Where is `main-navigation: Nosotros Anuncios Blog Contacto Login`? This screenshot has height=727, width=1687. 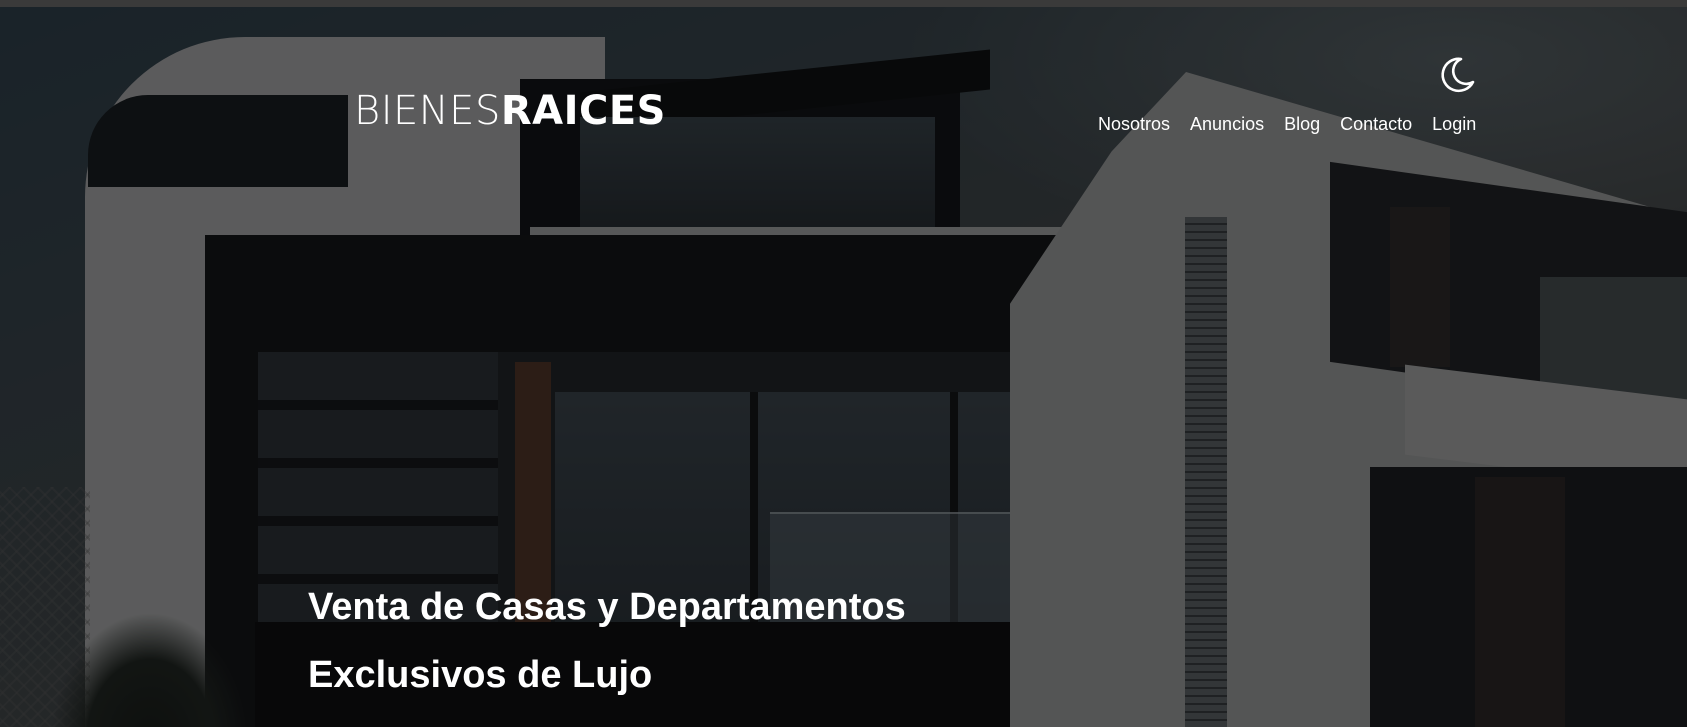 main-navigation: Nosotros Anuncios Blog Contacto Login is located at coordinates (1287, 124).